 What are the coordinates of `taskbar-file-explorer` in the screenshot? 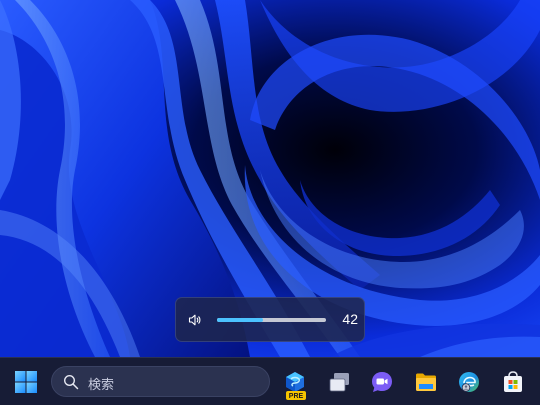 It's located at (426, 382).